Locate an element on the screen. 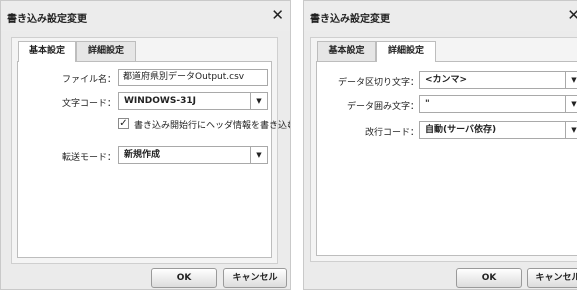 The width and height of the screenshot is (577, 290). filename-field: 都道府県別データOutput.csv is located at coordinates (193, 77).